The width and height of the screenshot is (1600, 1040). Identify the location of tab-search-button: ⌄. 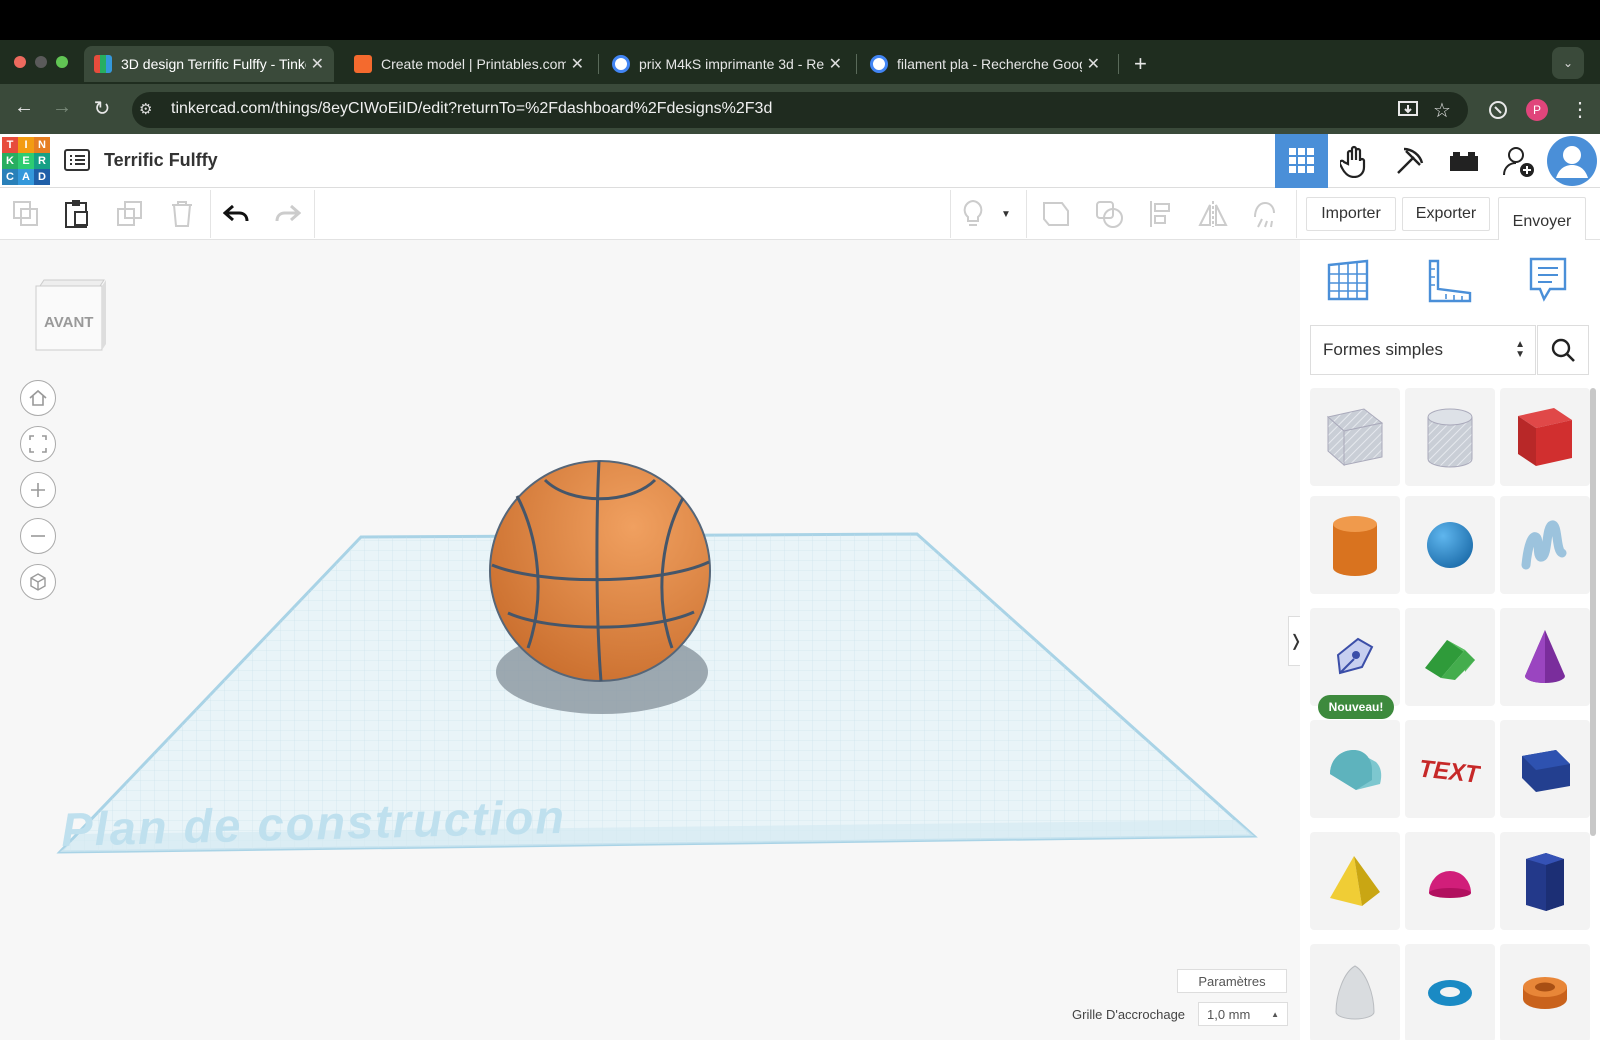
(1568, 63).